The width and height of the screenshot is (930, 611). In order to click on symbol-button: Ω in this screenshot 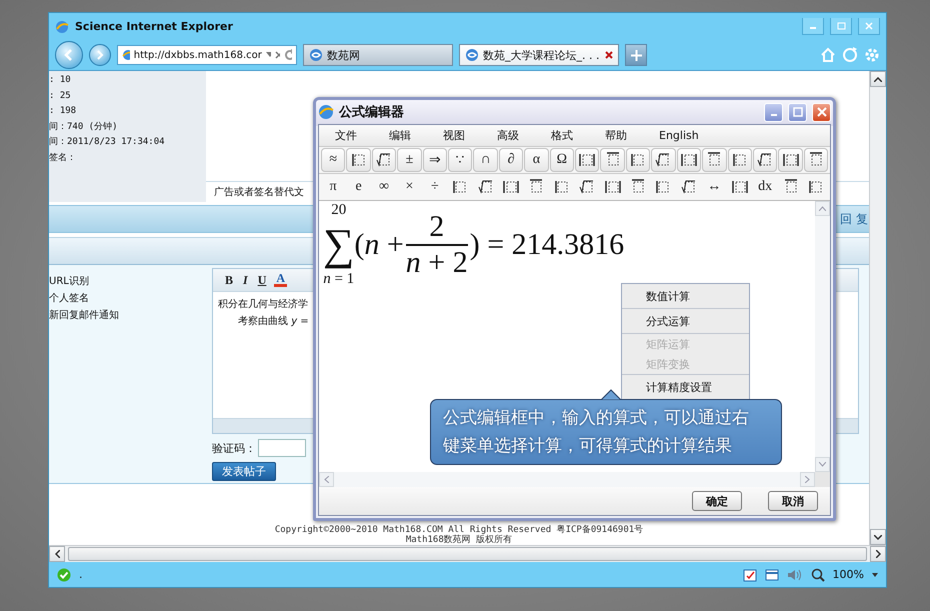, I will do `click(562, 160)`.